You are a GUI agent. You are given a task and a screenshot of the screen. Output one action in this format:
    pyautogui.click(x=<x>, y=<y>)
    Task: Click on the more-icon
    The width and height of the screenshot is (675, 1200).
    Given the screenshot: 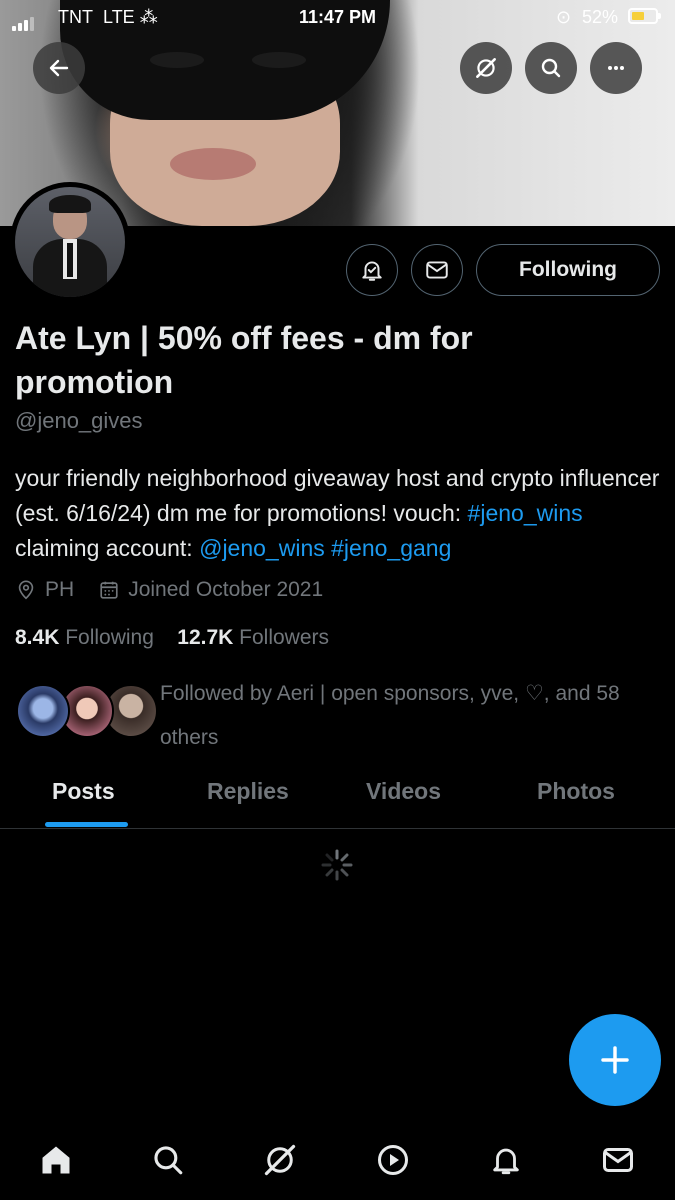 What is the action you would take?
    pyautogui.click(x=616, y=68)
    